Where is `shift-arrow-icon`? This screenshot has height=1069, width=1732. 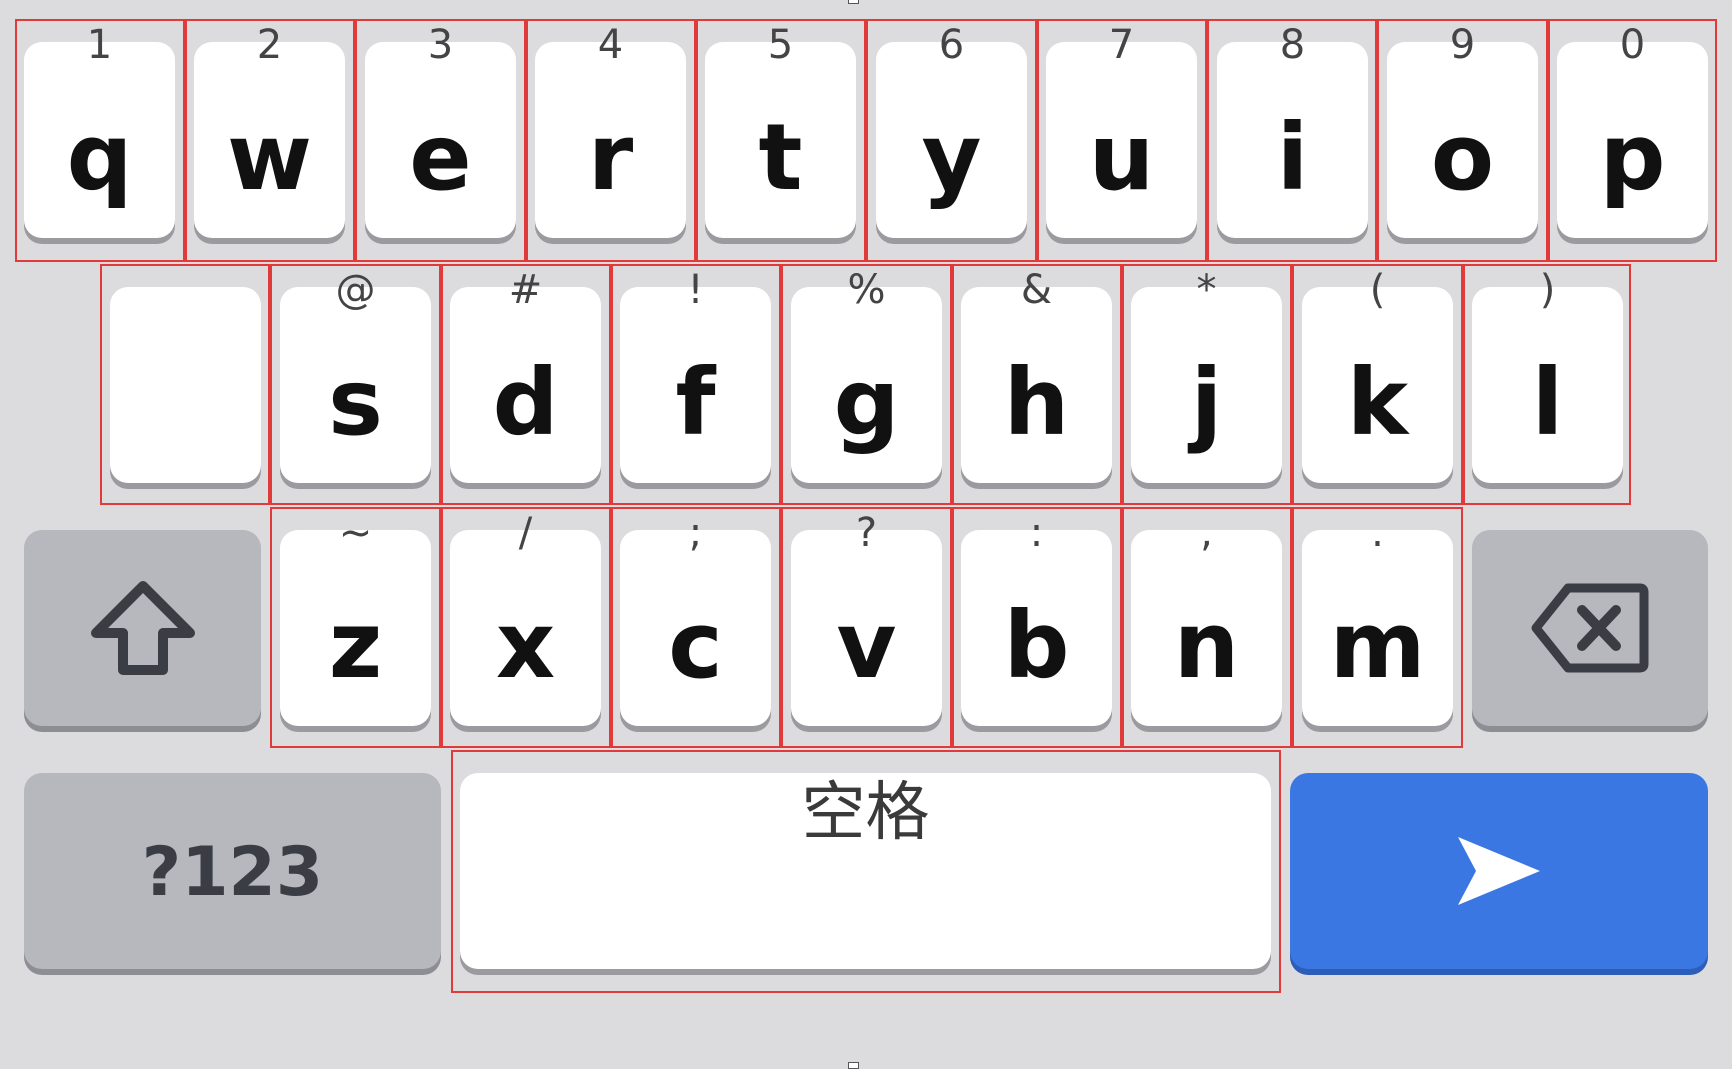
shift-arrow-icon is located at coordinates (142, 628).